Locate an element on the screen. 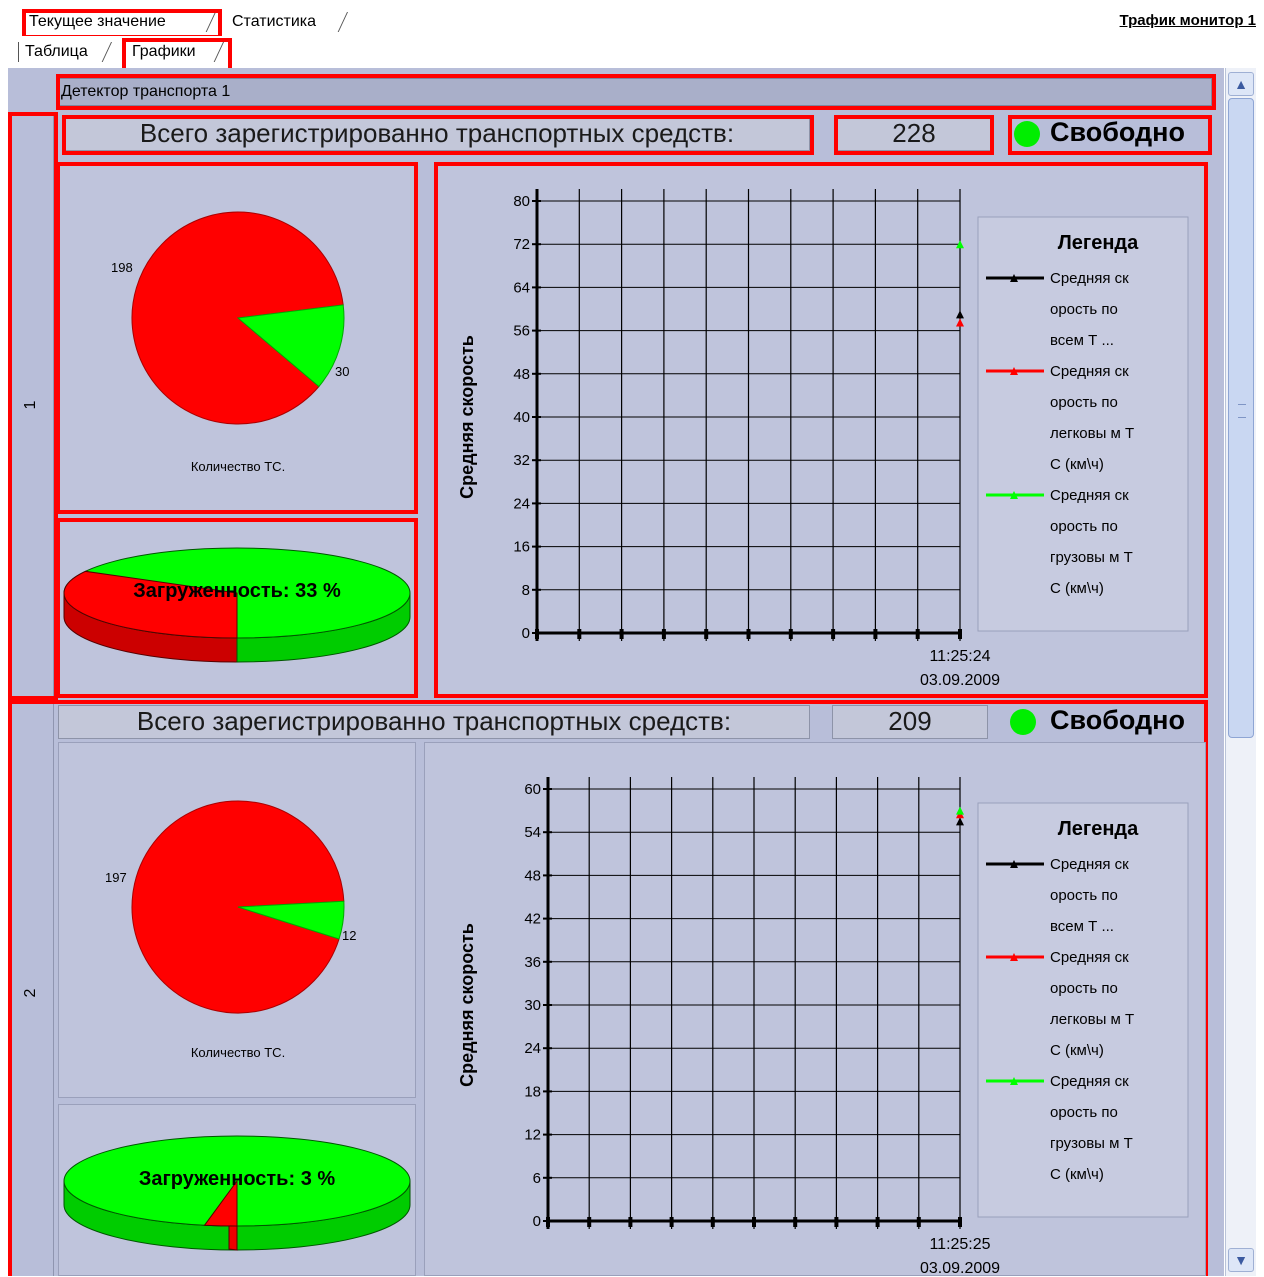 The height and width of the screenshot is (1277, 1264). row-2-status-indicator is located at coordinates (1023, 722).